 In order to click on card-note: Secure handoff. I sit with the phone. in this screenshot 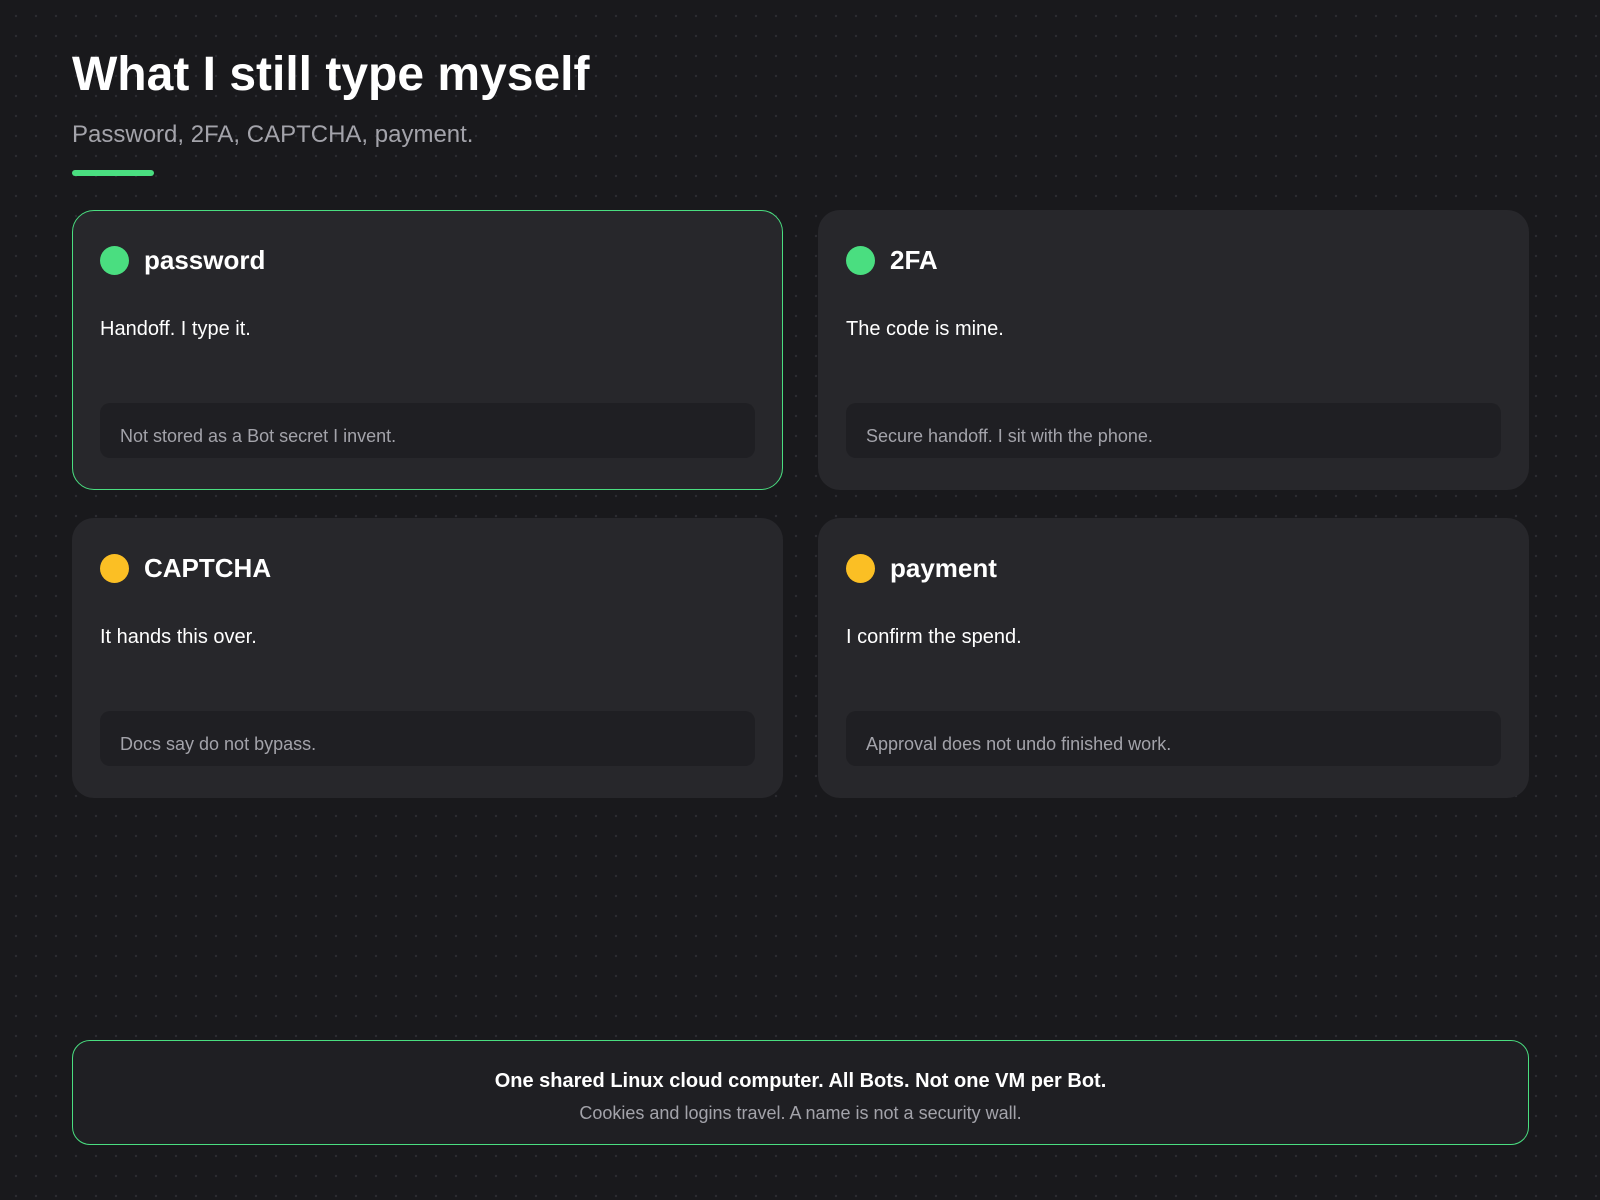, I will do `click(1173, 430)`.